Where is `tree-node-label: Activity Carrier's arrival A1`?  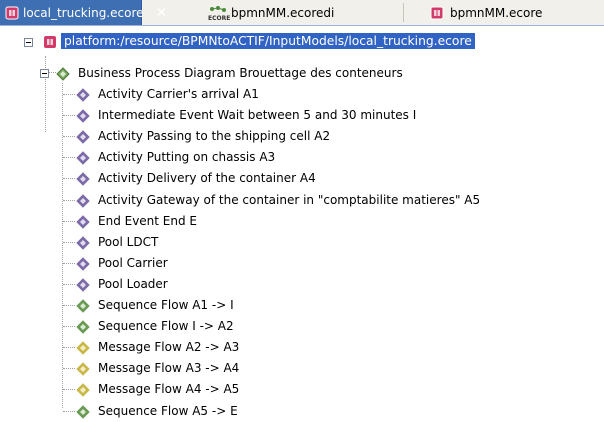
tree-node-label: Activity Carrier's arrival A1 is located at coordinates (178, 94).